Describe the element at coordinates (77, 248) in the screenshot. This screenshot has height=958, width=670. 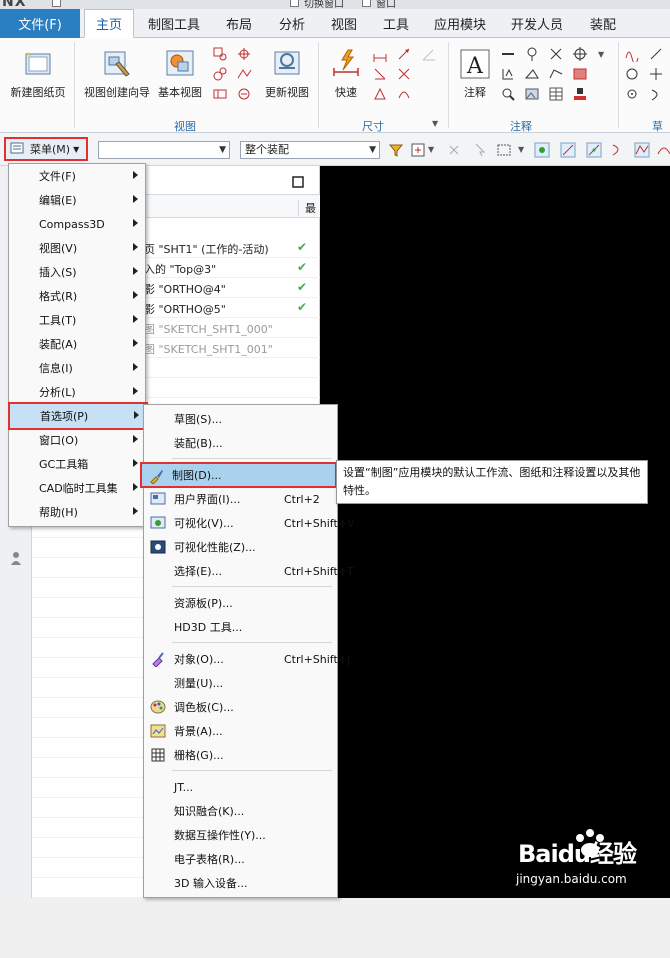
I see `menu-item-3: 视图(V)` at that location.